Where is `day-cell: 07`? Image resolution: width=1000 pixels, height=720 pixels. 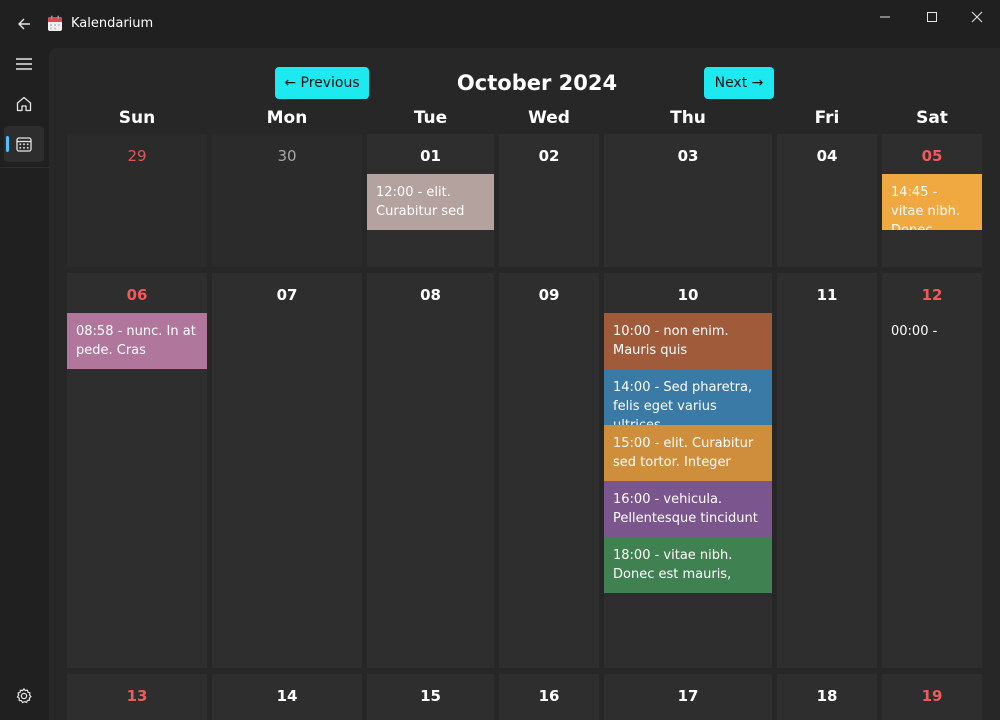 day-cell: 07 is located at coordinates (287, 470).